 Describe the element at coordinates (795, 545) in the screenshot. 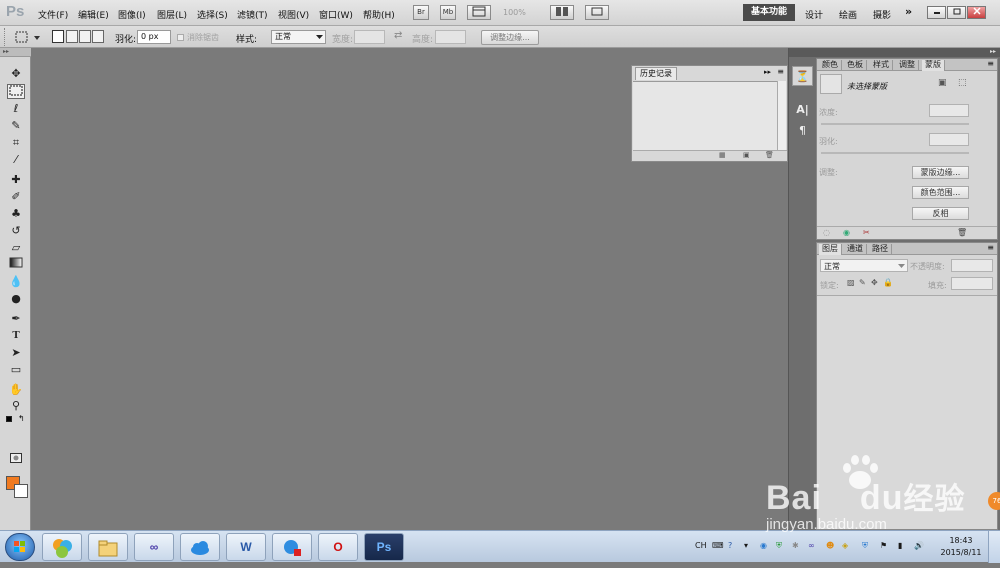

I see `bluetooth-icon: ✱` at that location.